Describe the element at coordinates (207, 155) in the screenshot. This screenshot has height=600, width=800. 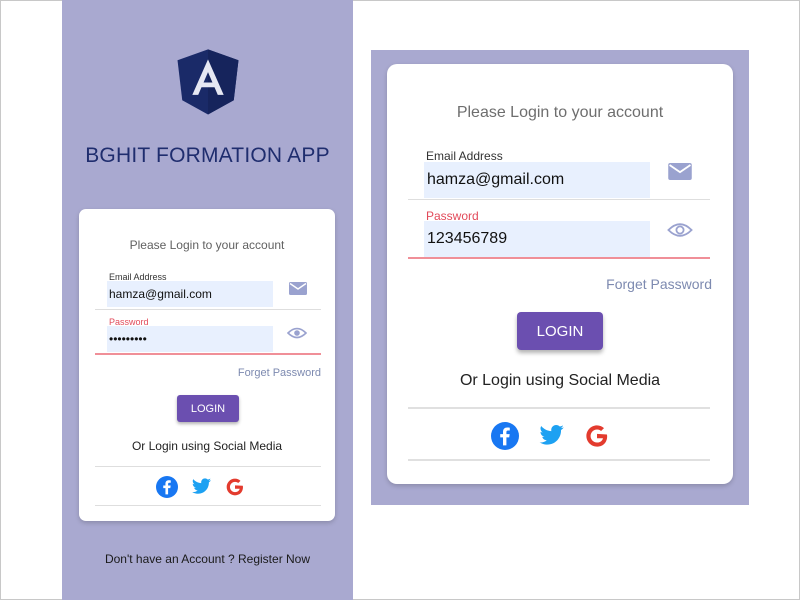
I see `app-title: BGHIT FORMATION APP` at that location.